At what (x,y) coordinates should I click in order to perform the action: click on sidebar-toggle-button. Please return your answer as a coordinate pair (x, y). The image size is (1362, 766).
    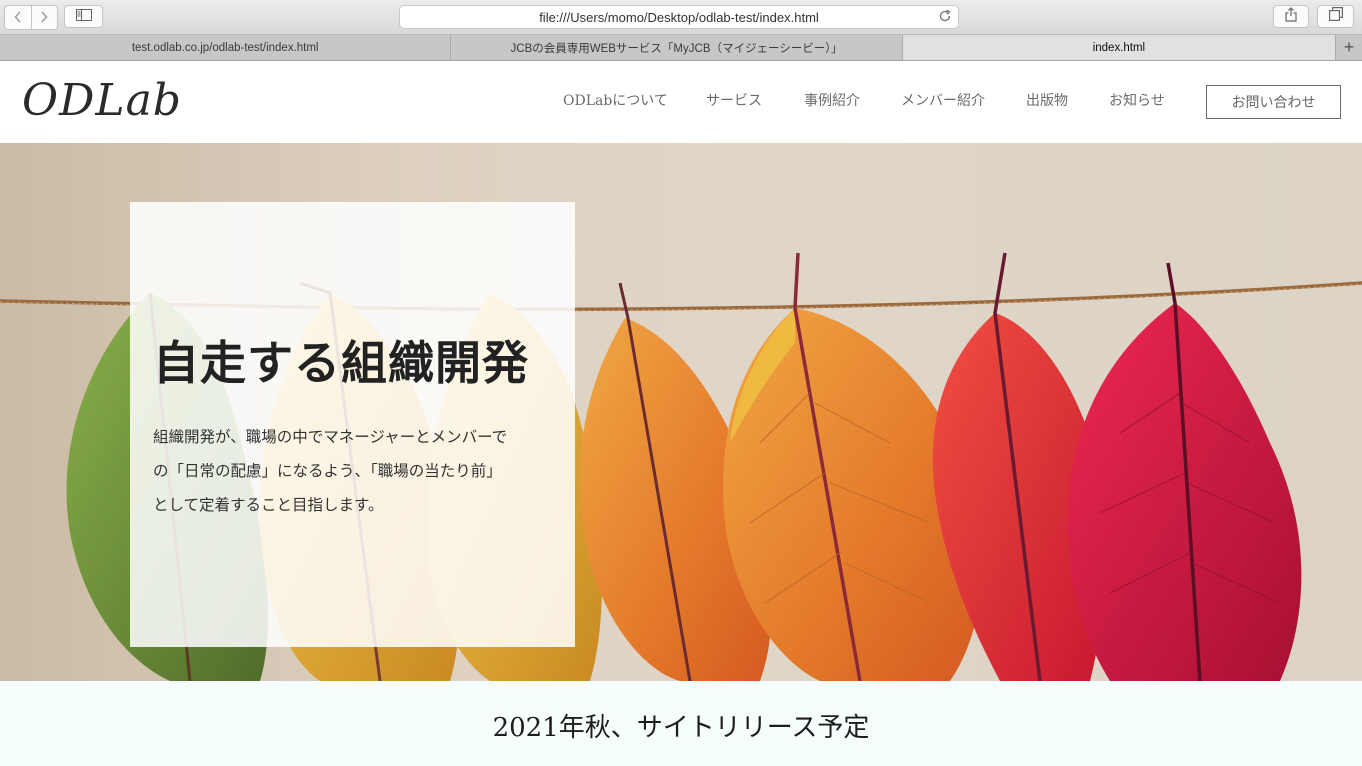
    Looking at the image, I should click on (83, 16).